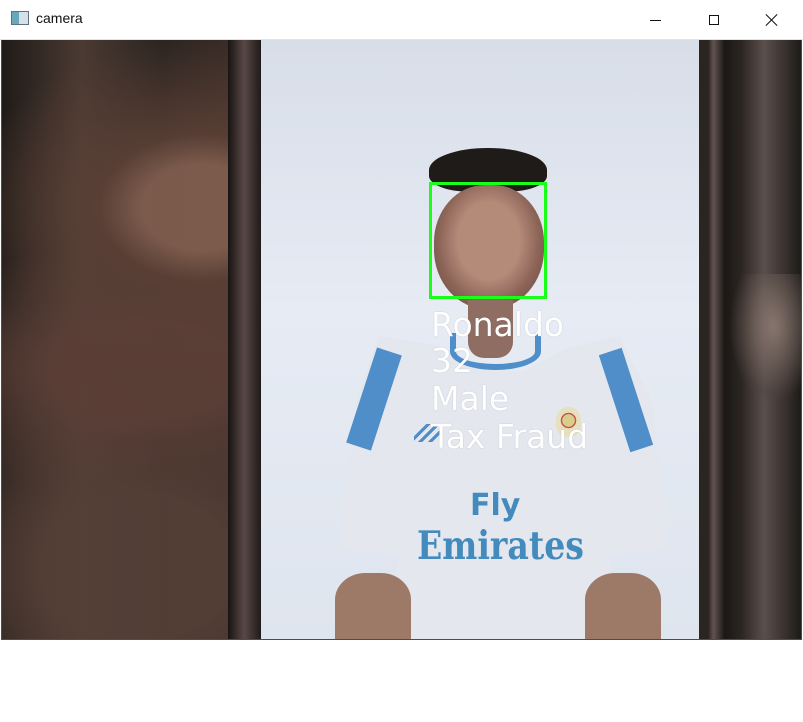 The image size is (803, 722). Describe the element at coordinates (510, 436) in the screenshot. I see `detected-crime-label: Tax Fraud` at that location.